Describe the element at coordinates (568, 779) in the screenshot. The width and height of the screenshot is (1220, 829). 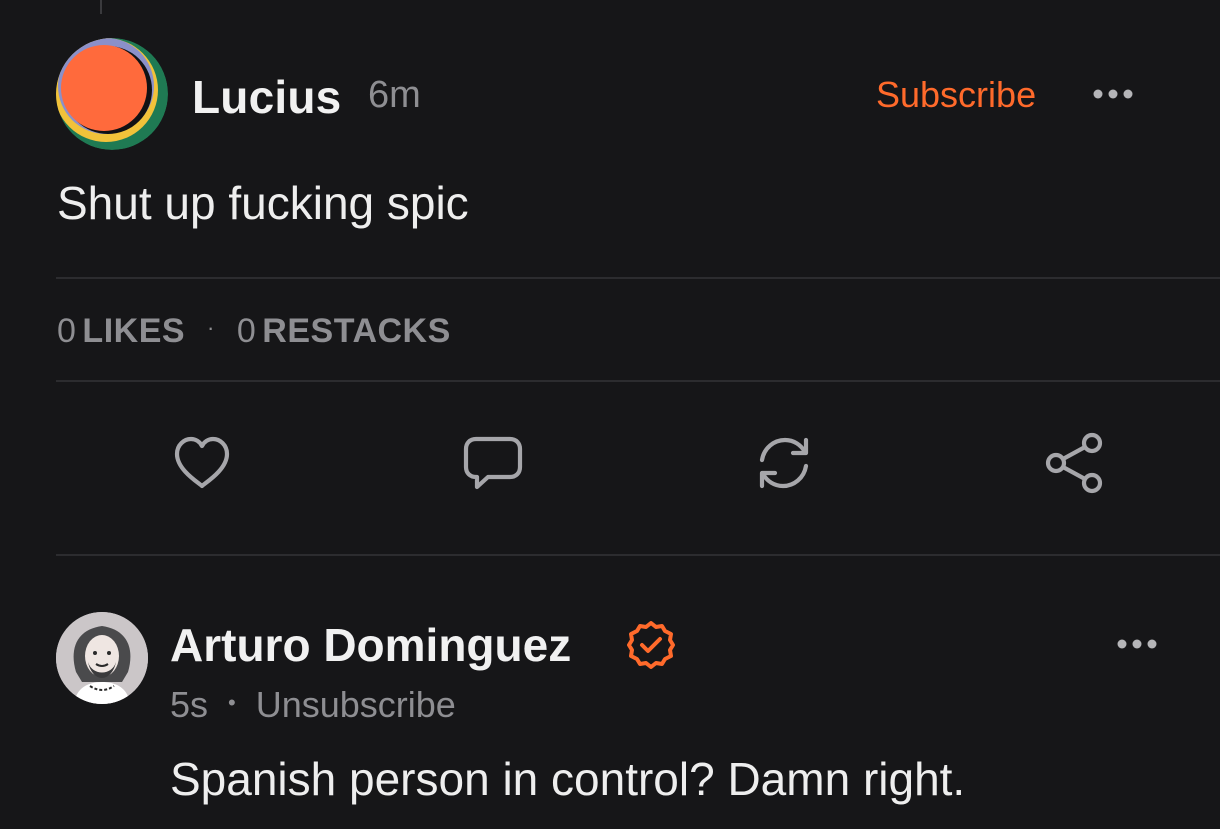
I see `reply-body-text: Spanish person in control? Damn right.` at that location.